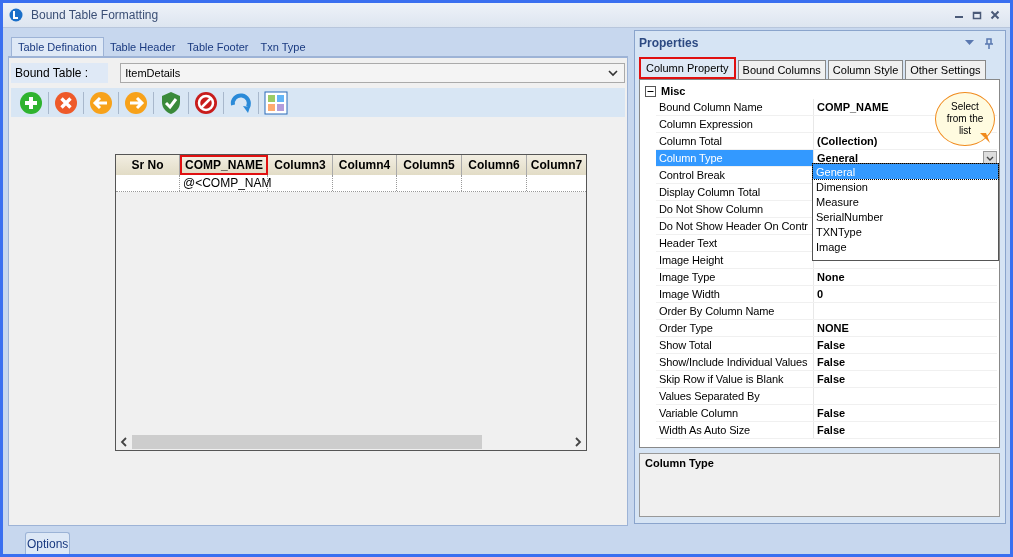 The height and width of the screenshot is (557, 1013). I want to click on property-value: None, so click(831, 277).